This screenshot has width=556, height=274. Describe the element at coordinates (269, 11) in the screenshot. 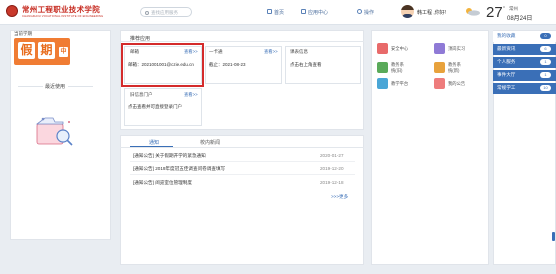

I see `home-icon` at that location.